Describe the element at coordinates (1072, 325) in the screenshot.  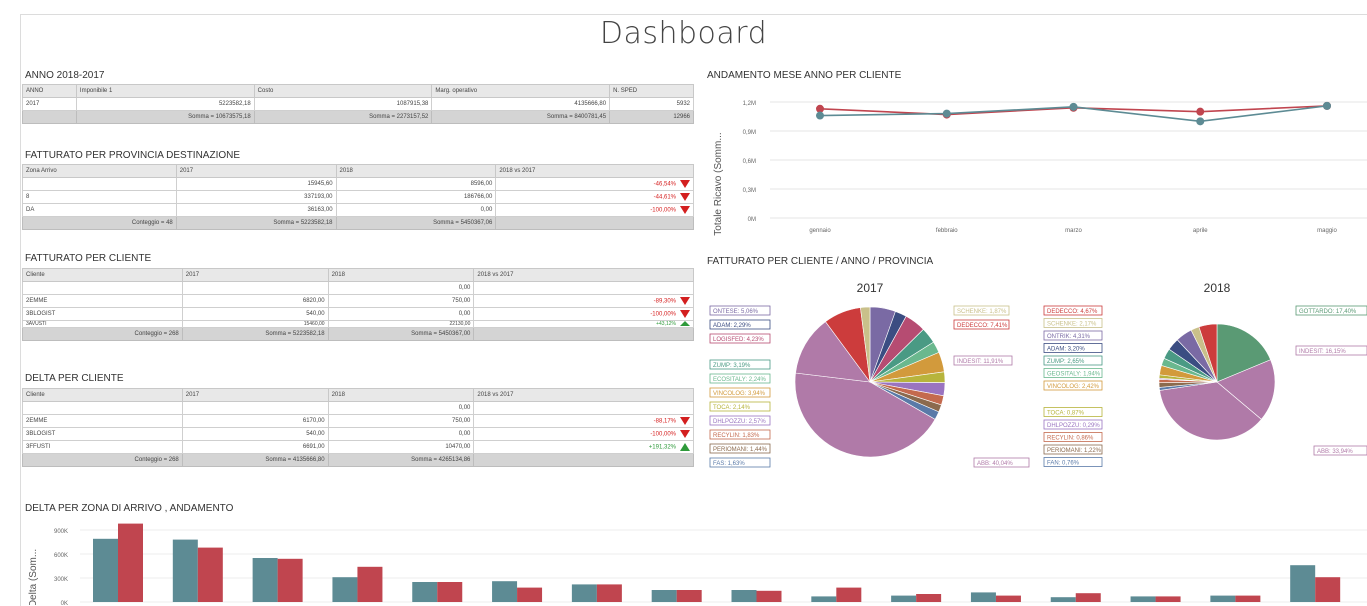
I see `pie-label: SCHENKE: 2,17%` at that location.